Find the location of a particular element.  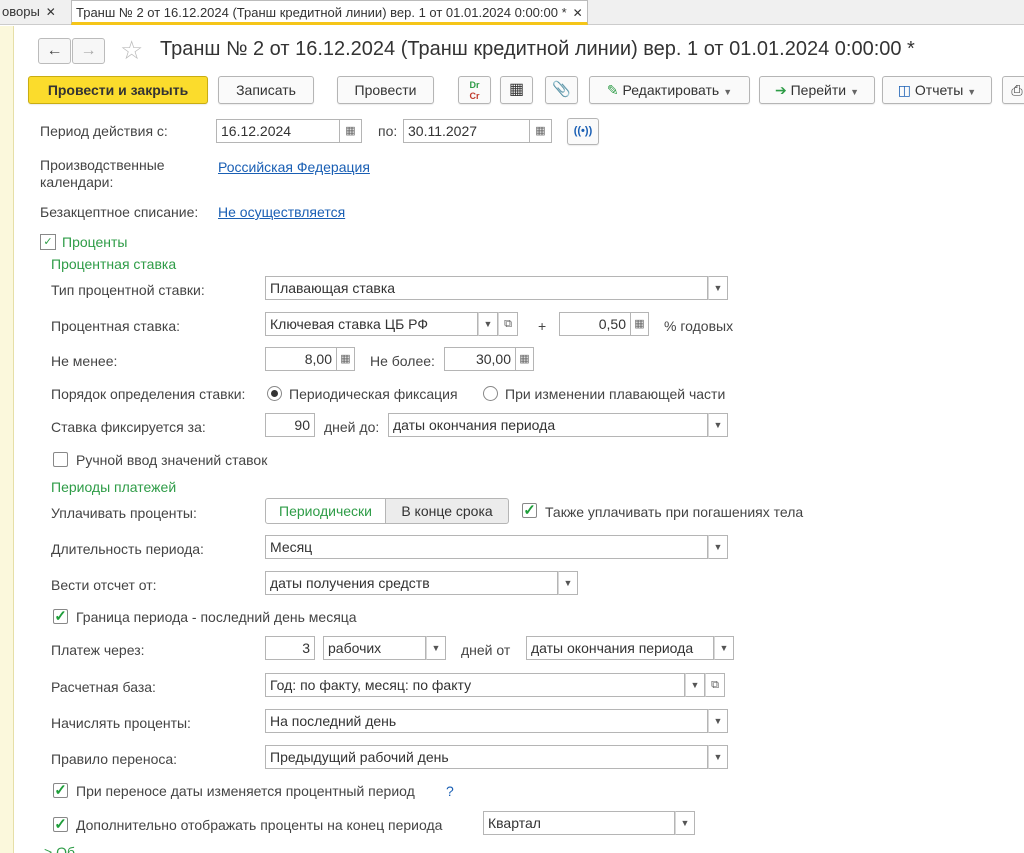

boundary-checkbox: ✓ is located at coordinates (60, 616).